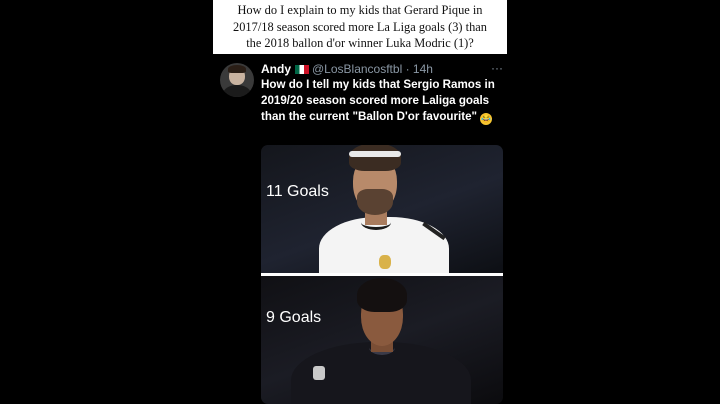  I want to click on tweet-header: Andy @LosBlancosftbl · 14h, so click(381, 69).